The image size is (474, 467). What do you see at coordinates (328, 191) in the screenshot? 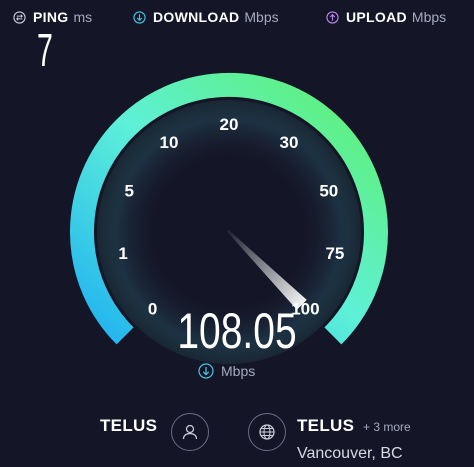
I see `gauge-tick-label: 50` at bounding box center [328, 191].